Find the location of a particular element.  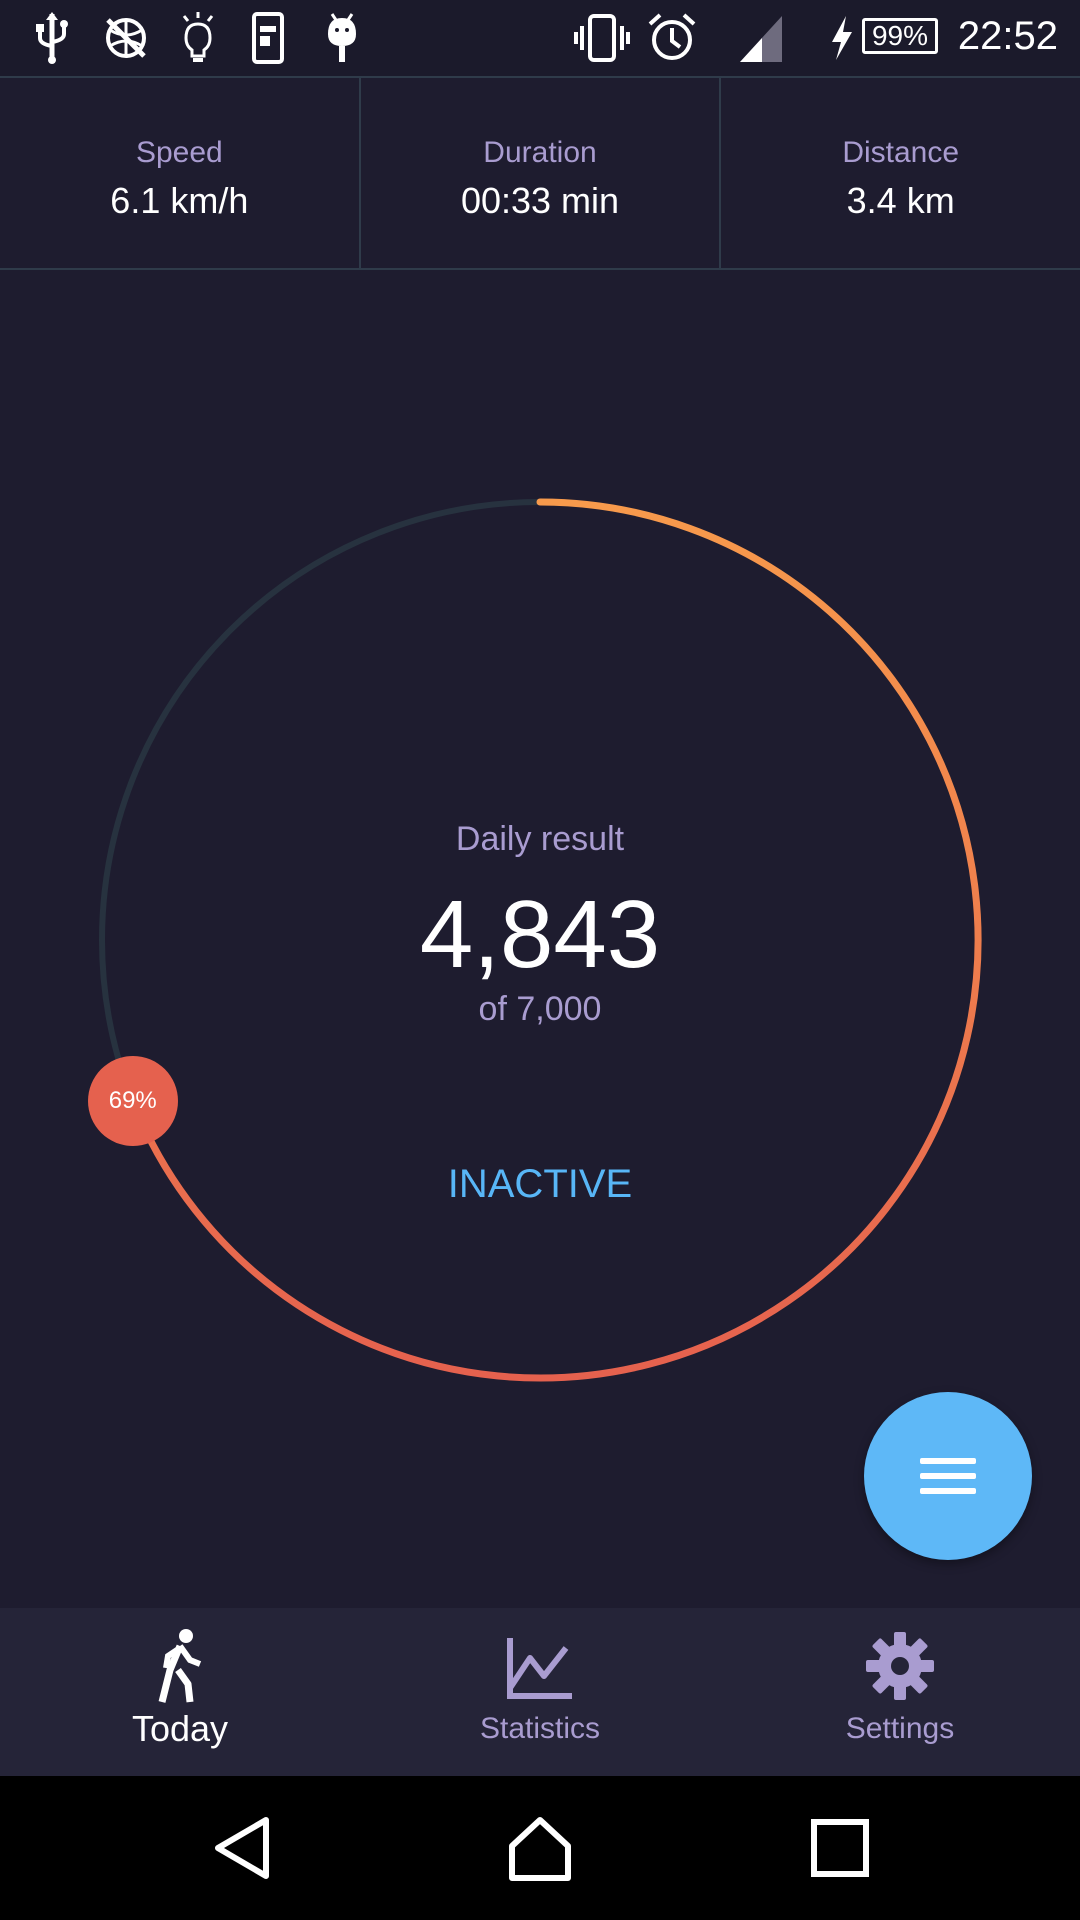

nav-statistics-label: Statistics is located at coordinates (540, 1728).